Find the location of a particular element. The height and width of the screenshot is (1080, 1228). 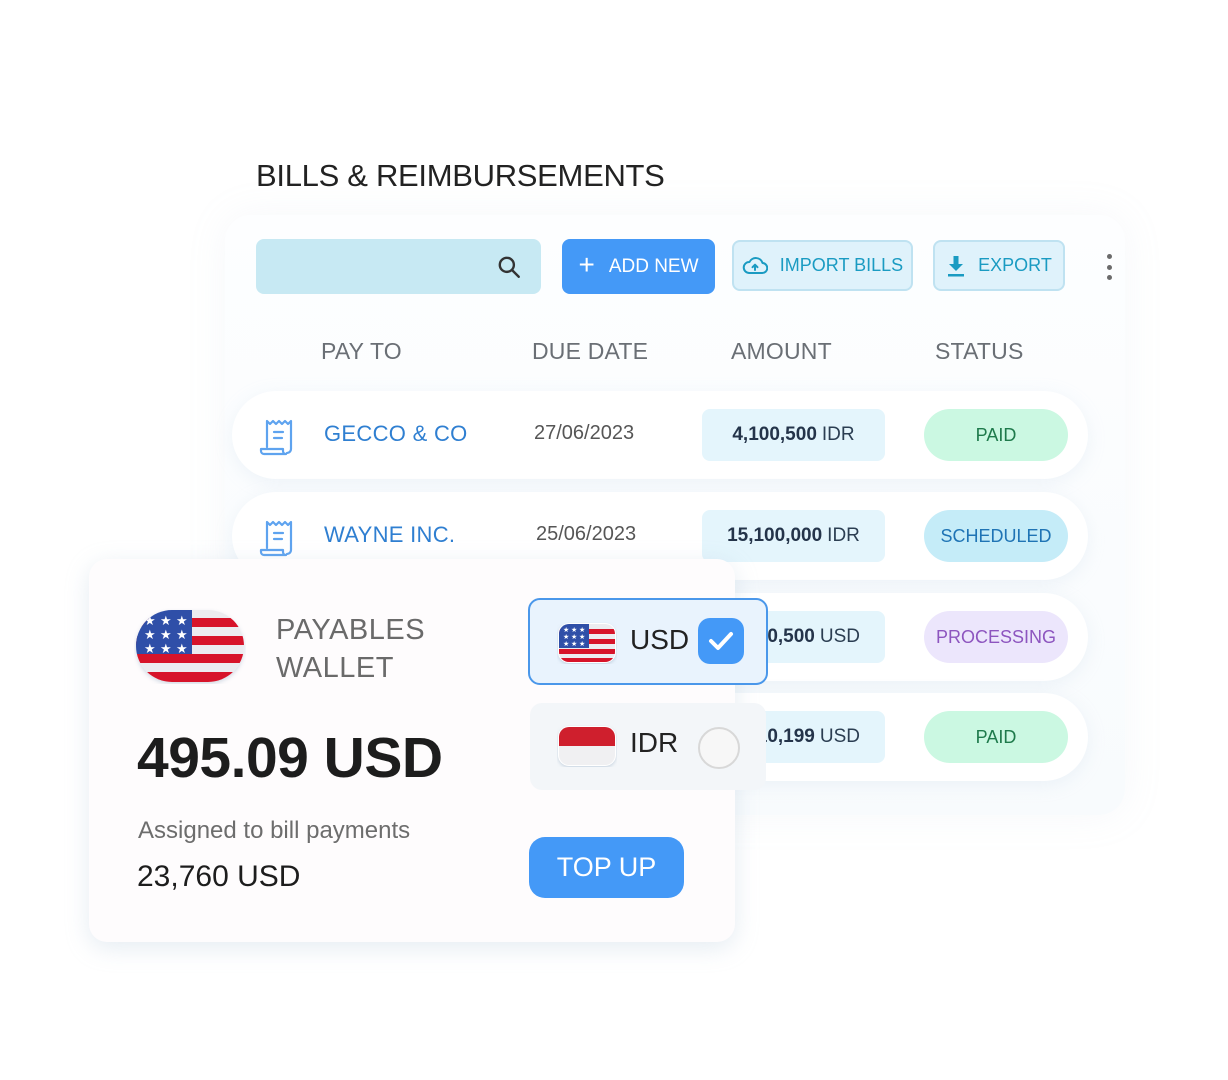

assigned-amount: 23,760 USD is located at coordinates (219, 876).